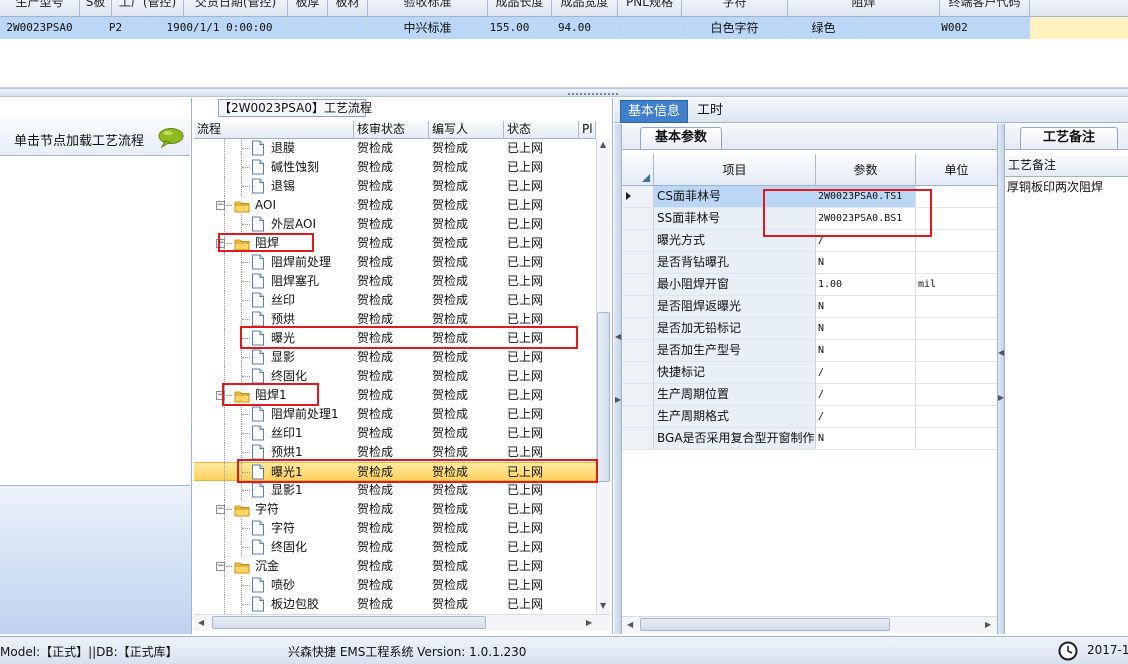  Describe the element at coordinates (348, 28) in the screenshot. I see `cell-material` at that location.